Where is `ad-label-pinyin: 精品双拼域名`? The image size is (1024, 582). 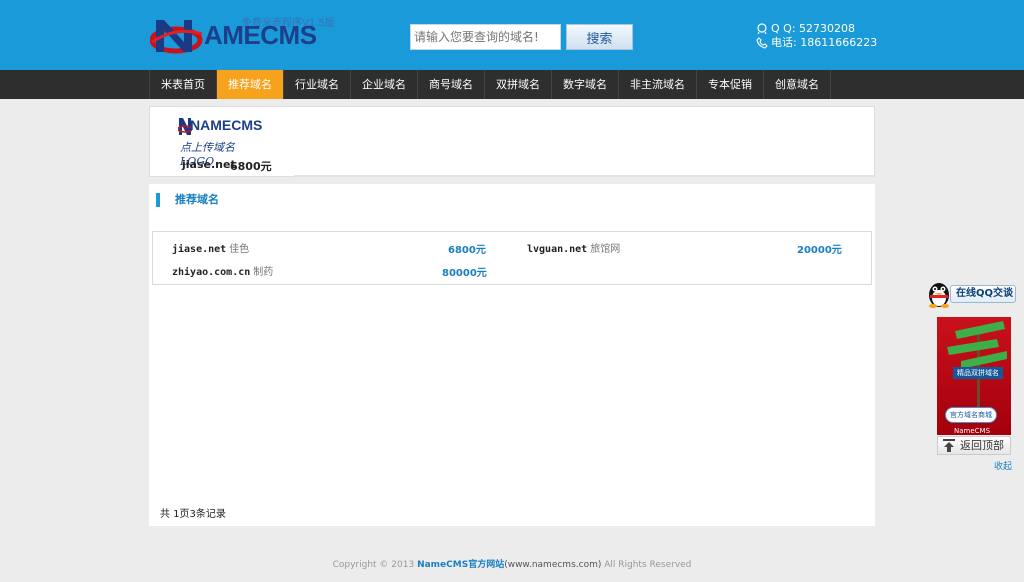
ad-label-pinyin: 精品双拼域名 is located at coordinates (978, 373).